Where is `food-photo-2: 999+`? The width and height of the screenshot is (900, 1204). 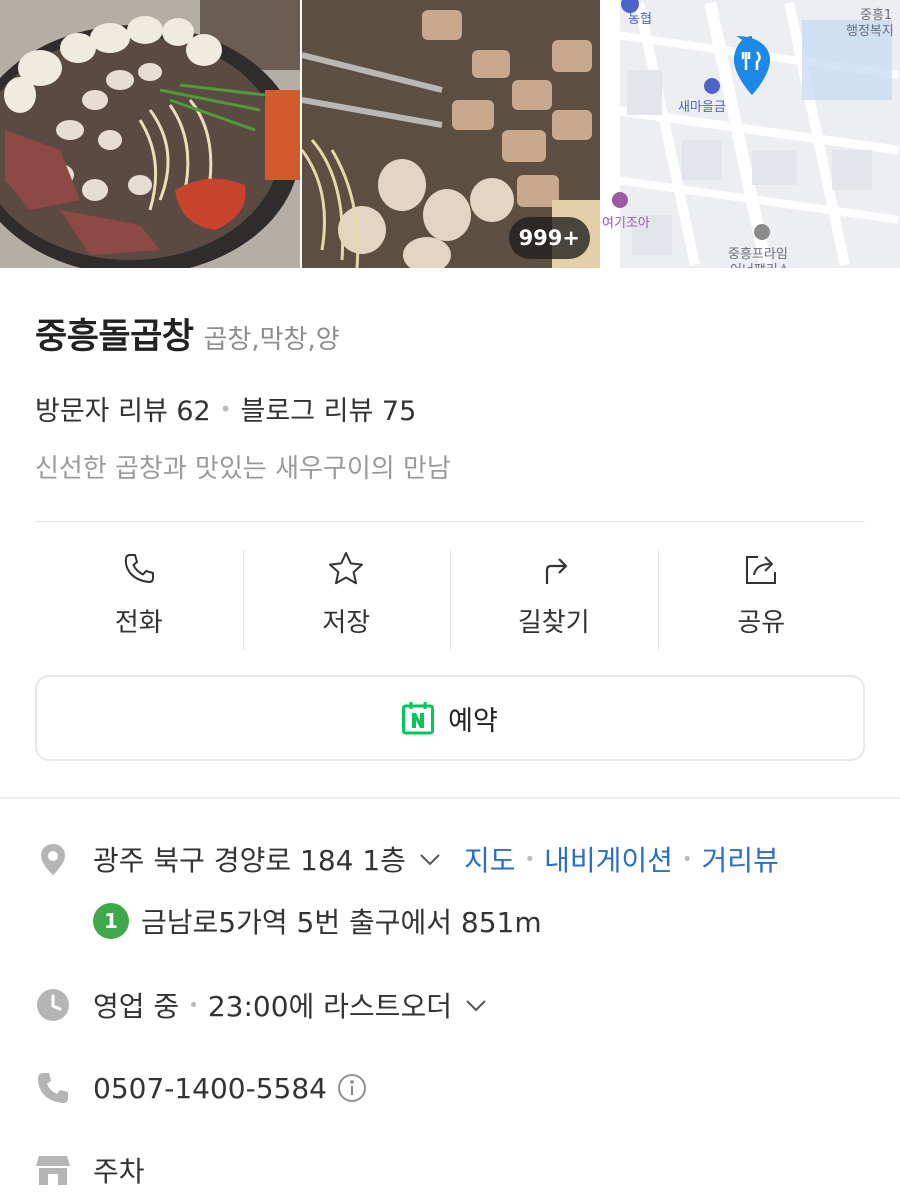 food-photo-2: 999+ is located at coordinates (451, 134).